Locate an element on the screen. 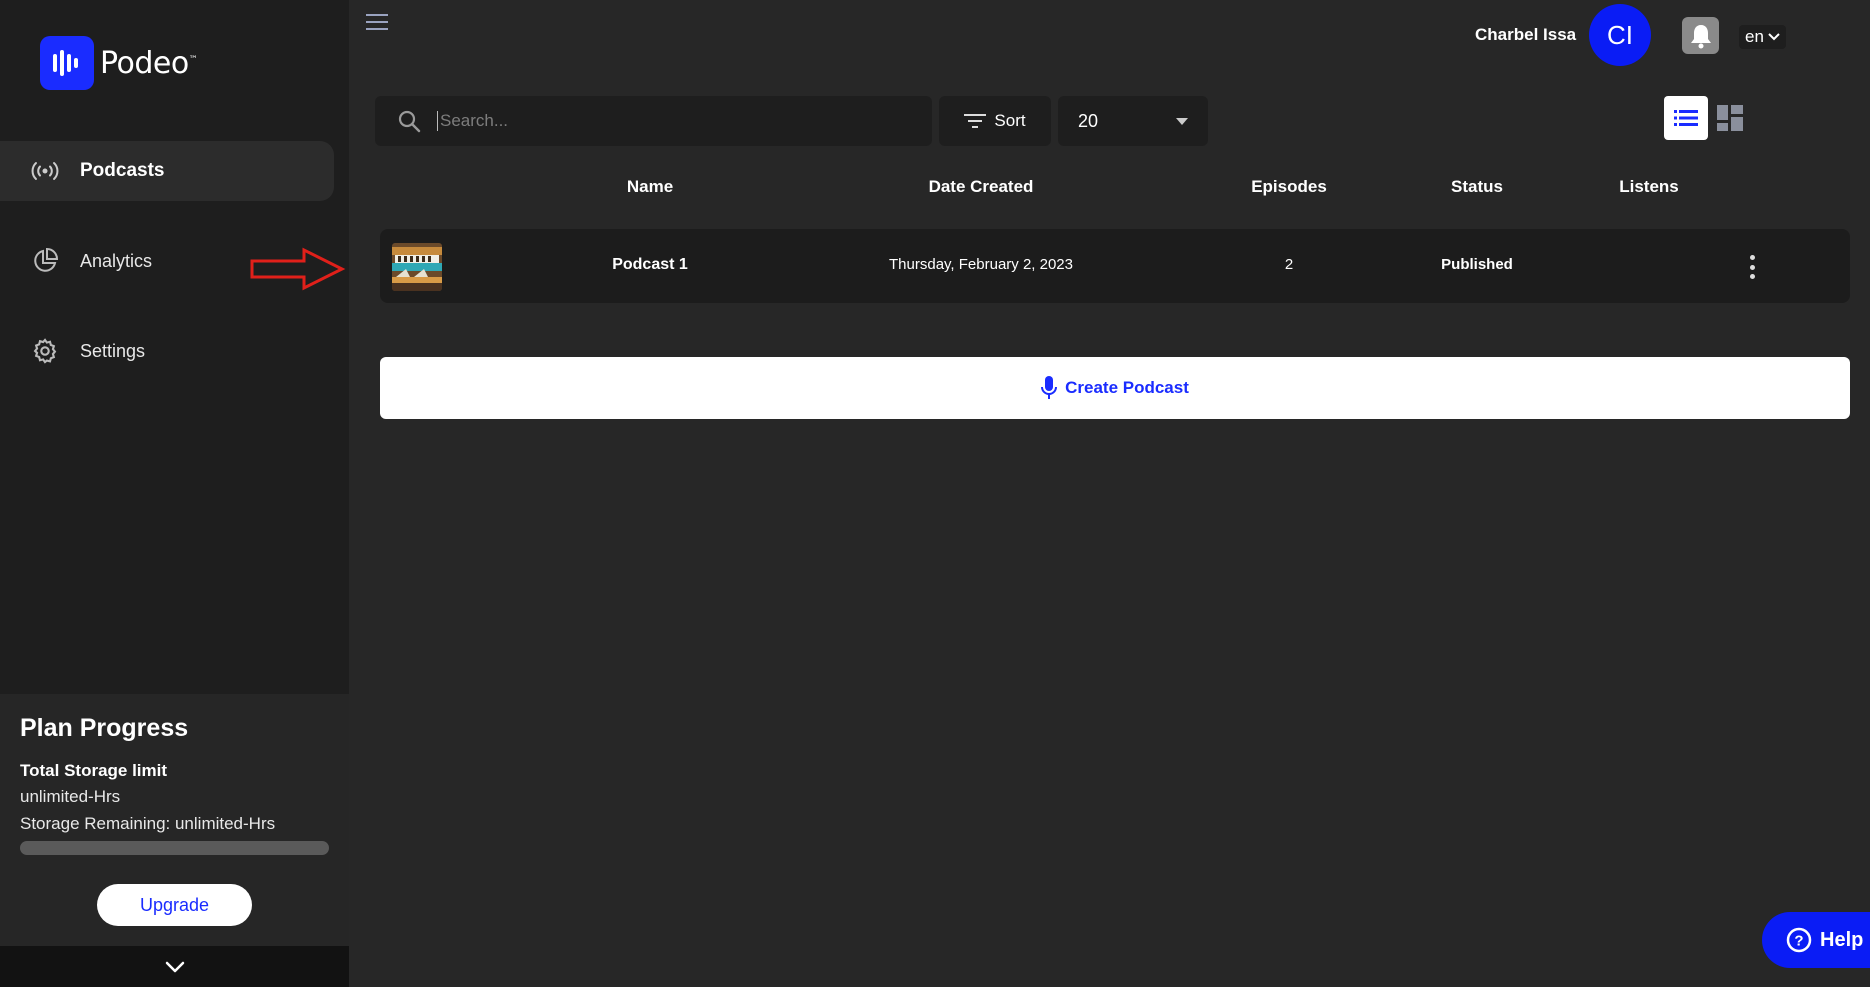 The width and height of the screenshot is (1870, 987). language-select: en is located at coordinates (1762, 37).